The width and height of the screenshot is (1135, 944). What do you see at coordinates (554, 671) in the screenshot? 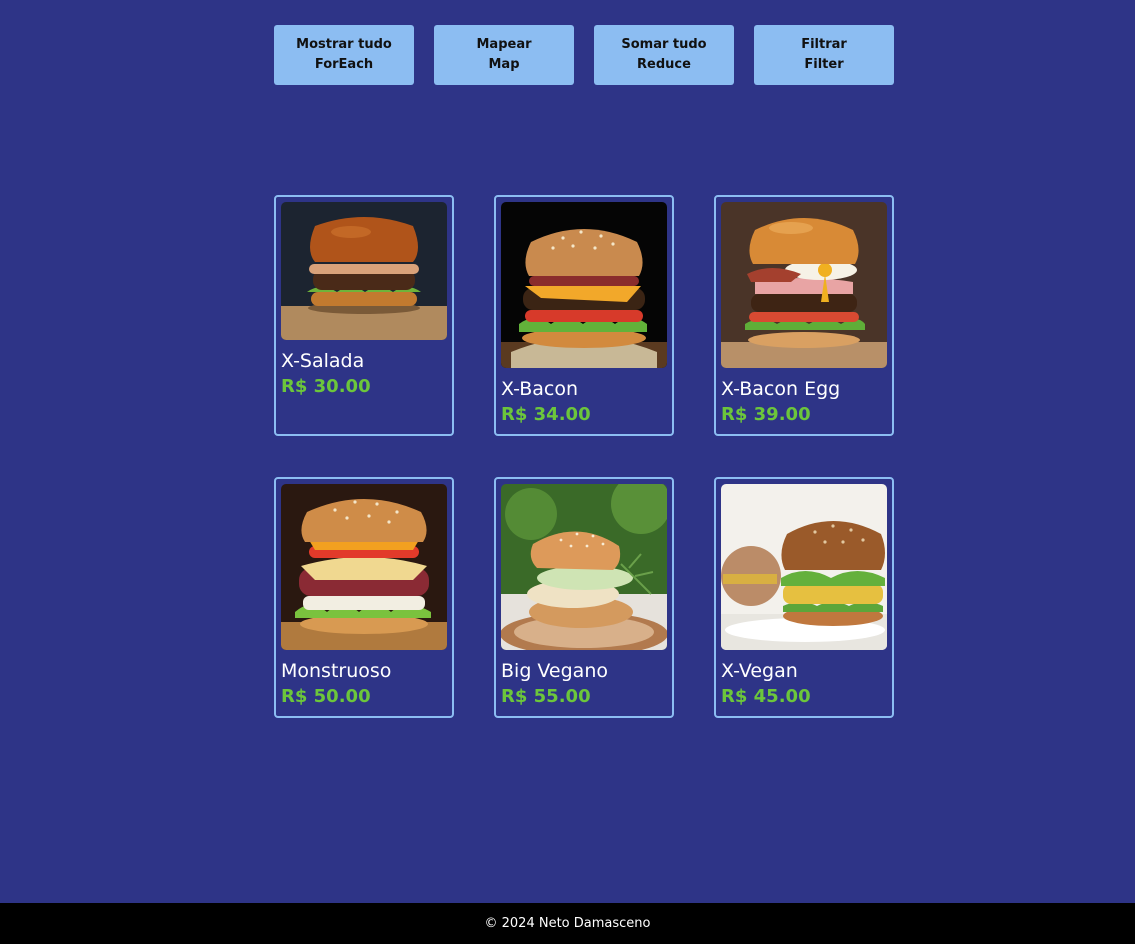
I see `product-name: Big Vegano` at bounding box center [554, 671].